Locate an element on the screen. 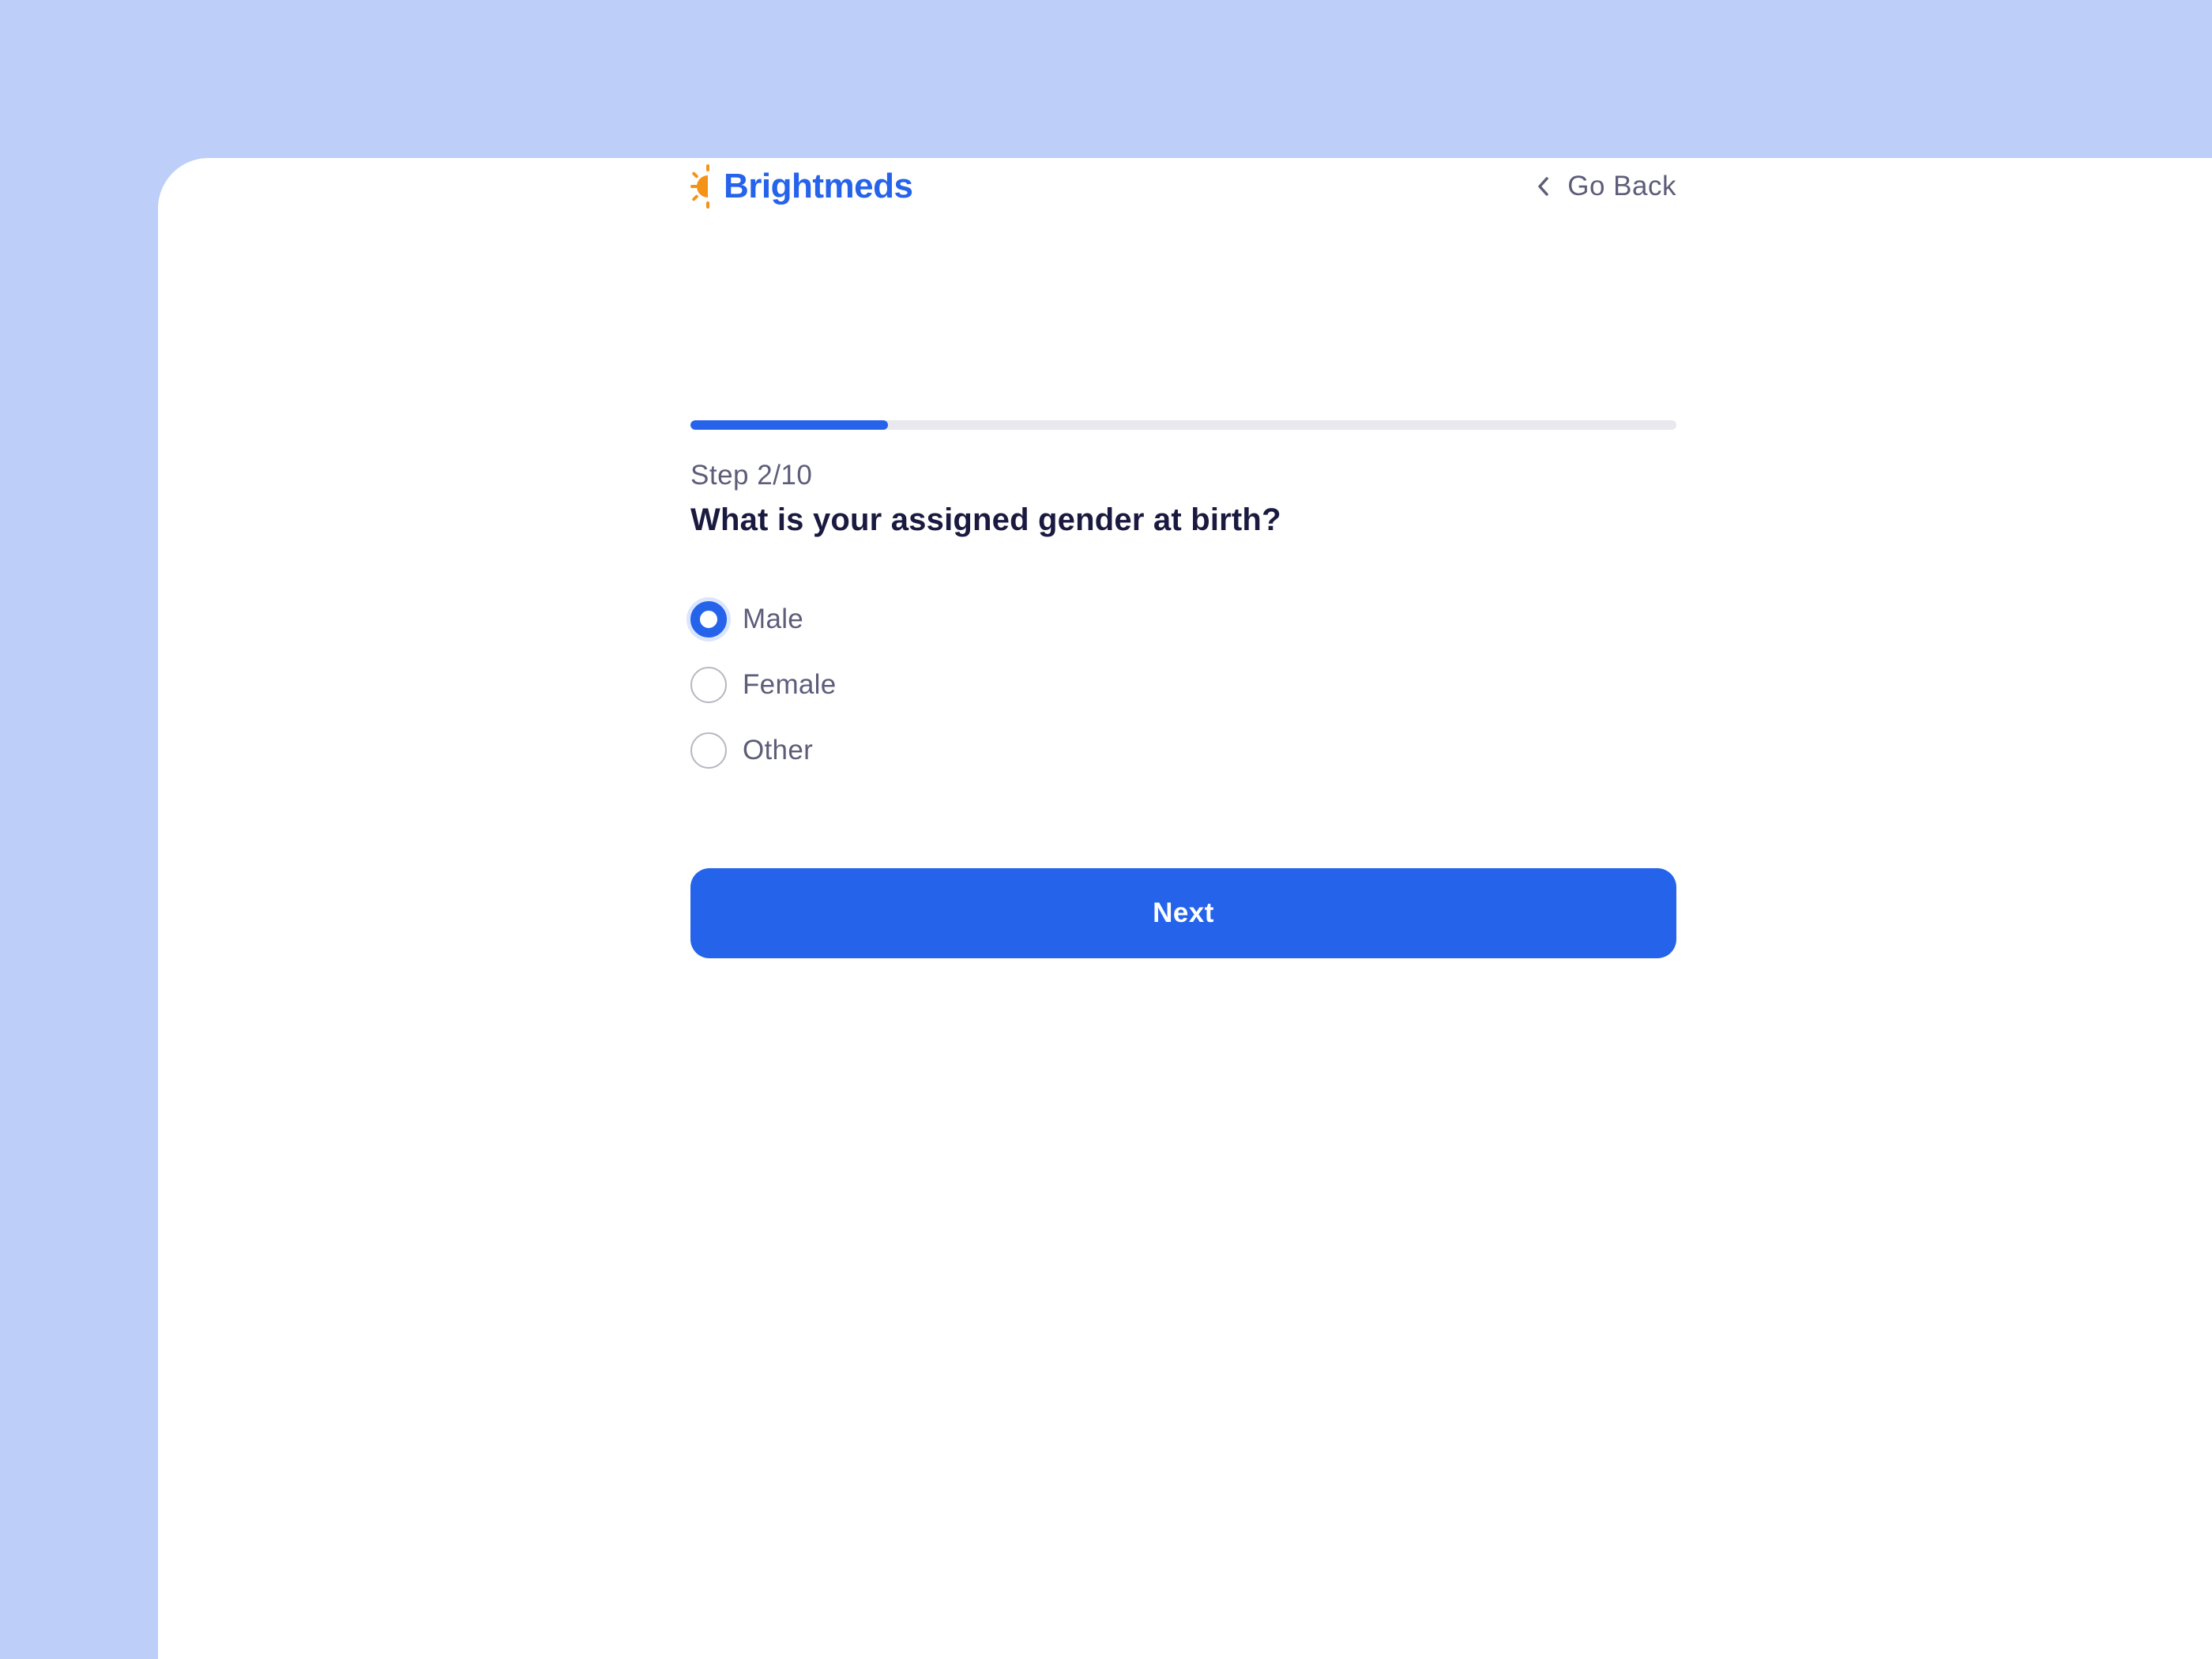  option-other: Other is located at coordinates (764, 751).